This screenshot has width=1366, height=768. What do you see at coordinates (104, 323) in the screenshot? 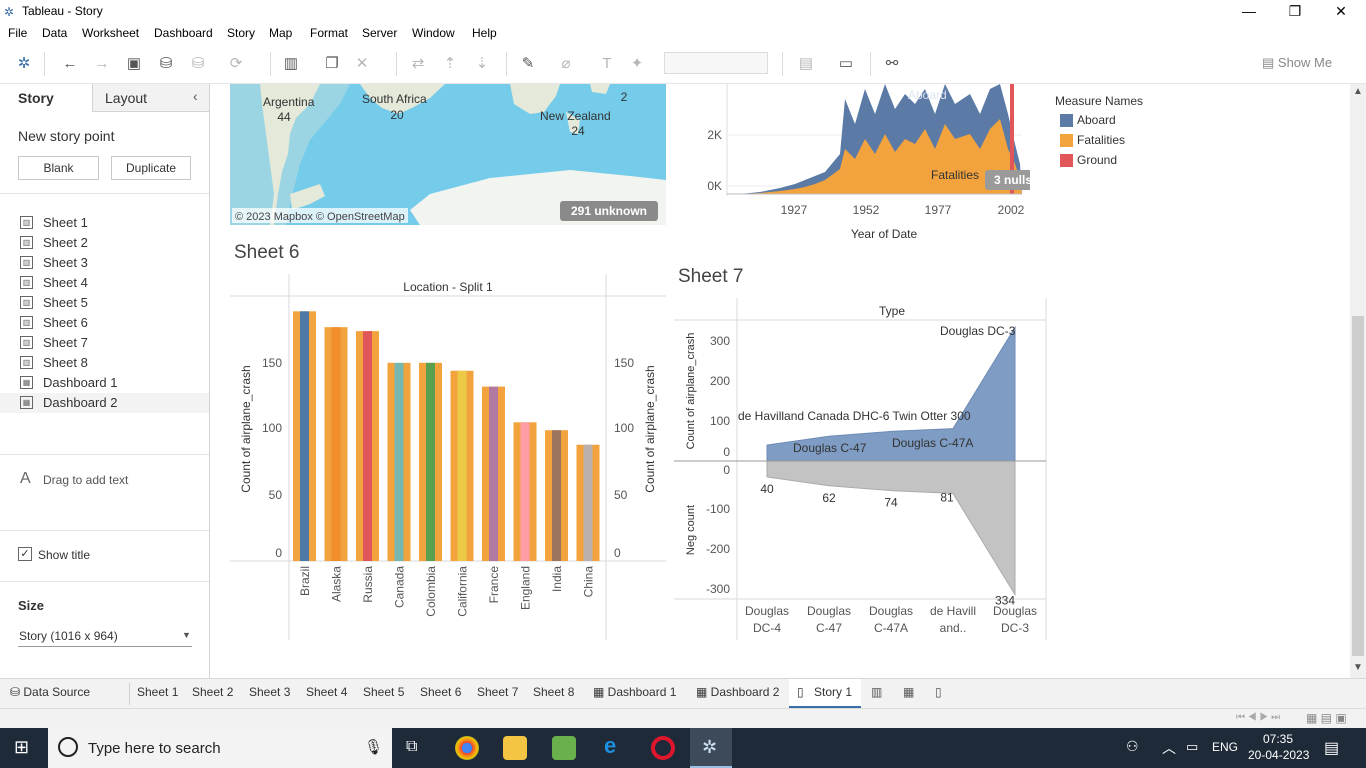
I see `sheet-item-6: ▥ Sheet 6` at bounding box center [104, 323].